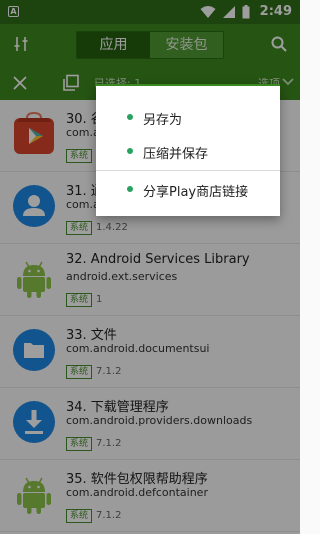 This screenshot has height=534, width=320. I want to click on menu-item-save-as: 另存为, so click(188, 117).